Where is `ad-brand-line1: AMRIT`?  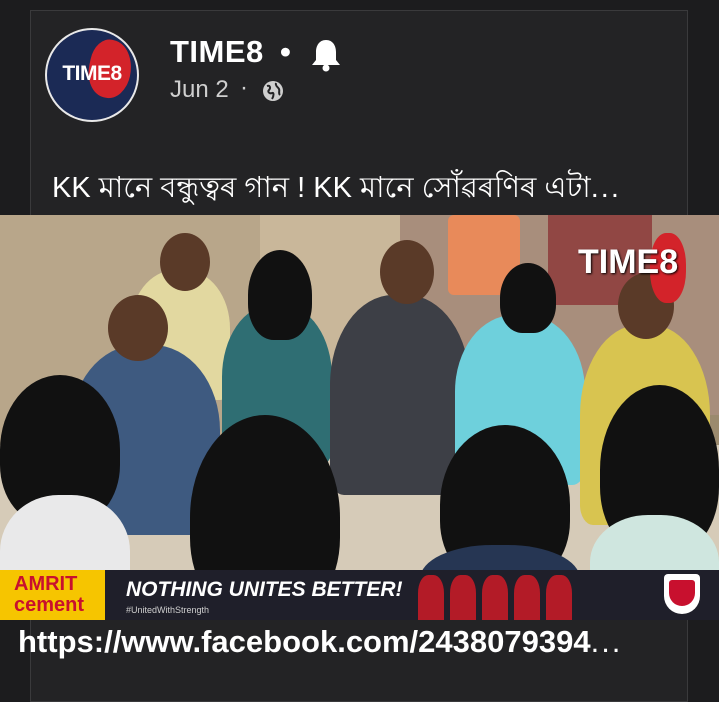 ad-brand-line1: AMRIT is located at coordinates (46, 584).